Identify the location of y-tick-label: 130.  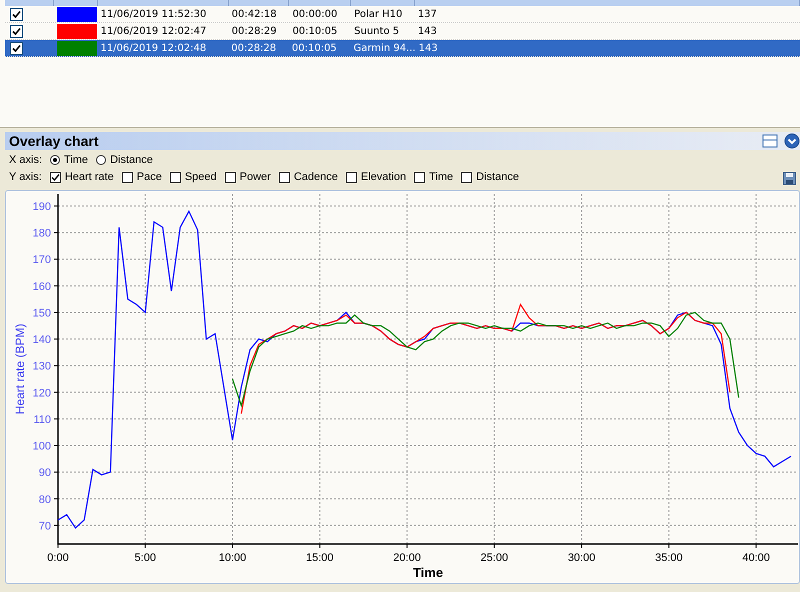
(41, 366).